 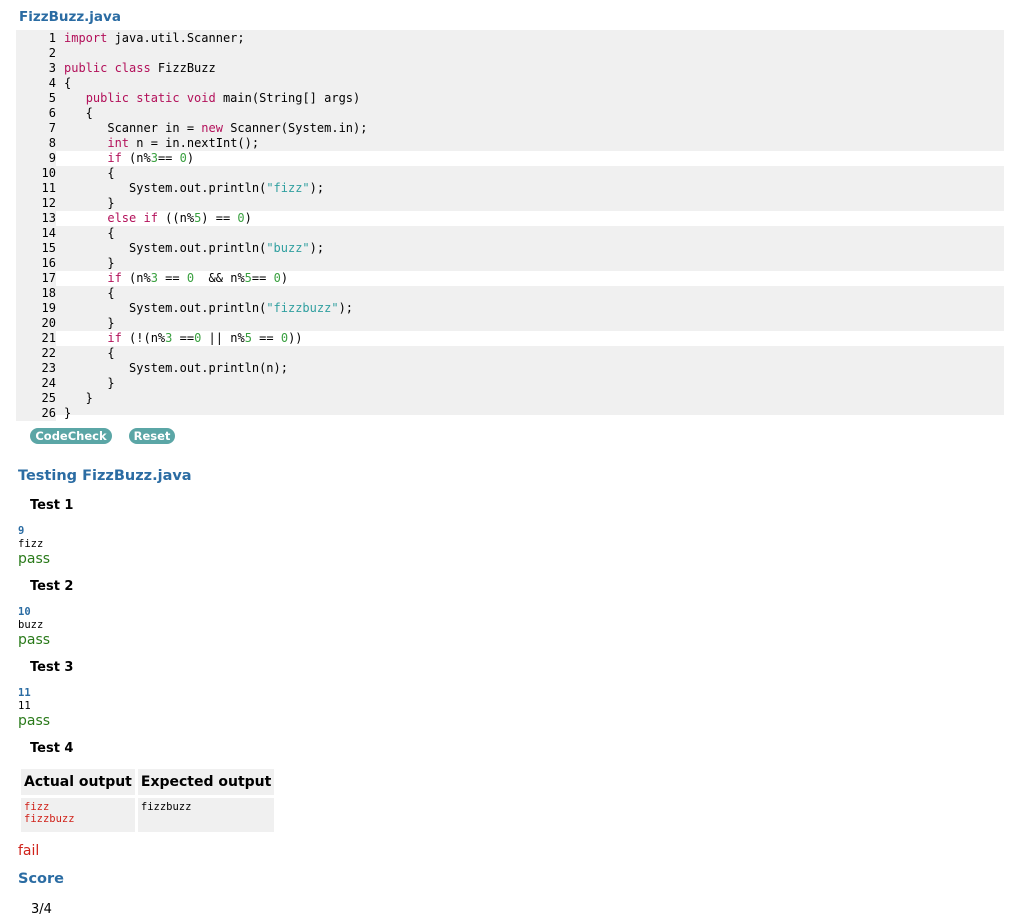 What do you see at coordinates (161, 143) in the screenshot?
I see `code-text: int n = in.nextInt();` at bounding box center [161, 143].